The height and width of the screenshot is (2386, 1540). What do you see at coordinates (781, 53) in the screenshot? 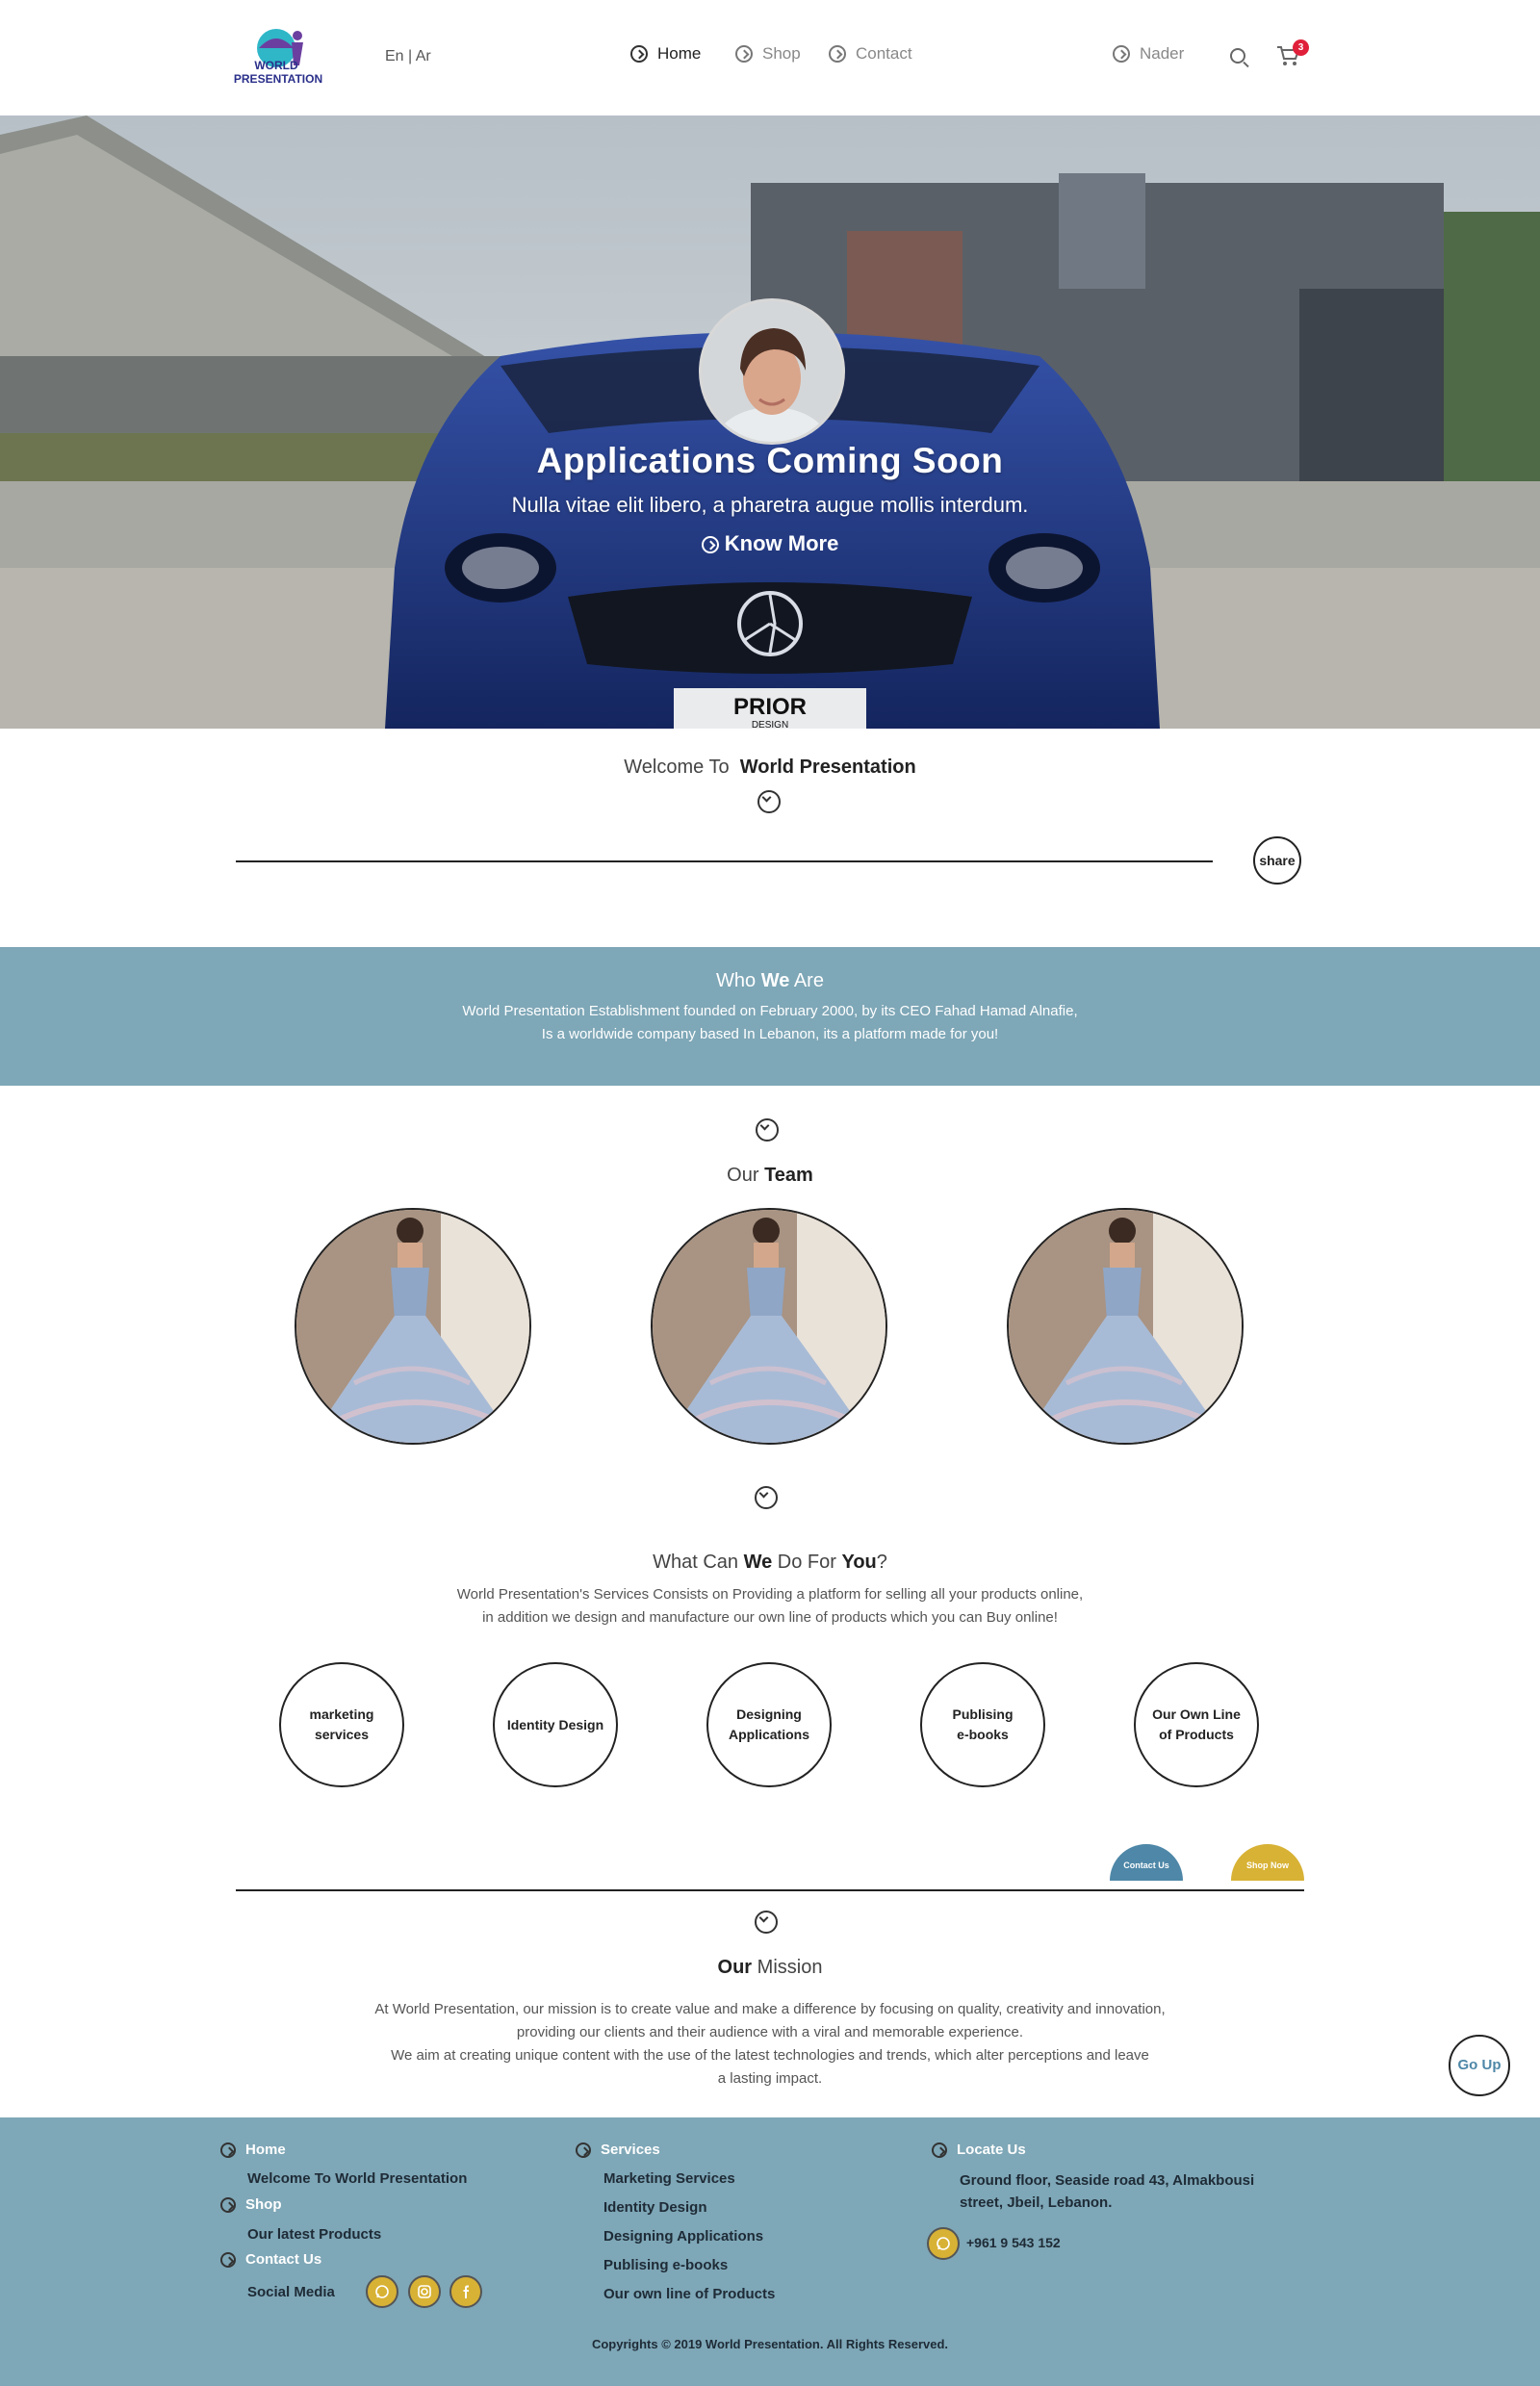
I see `nav-shop-label: Shop` at bounding box center [781, 53].